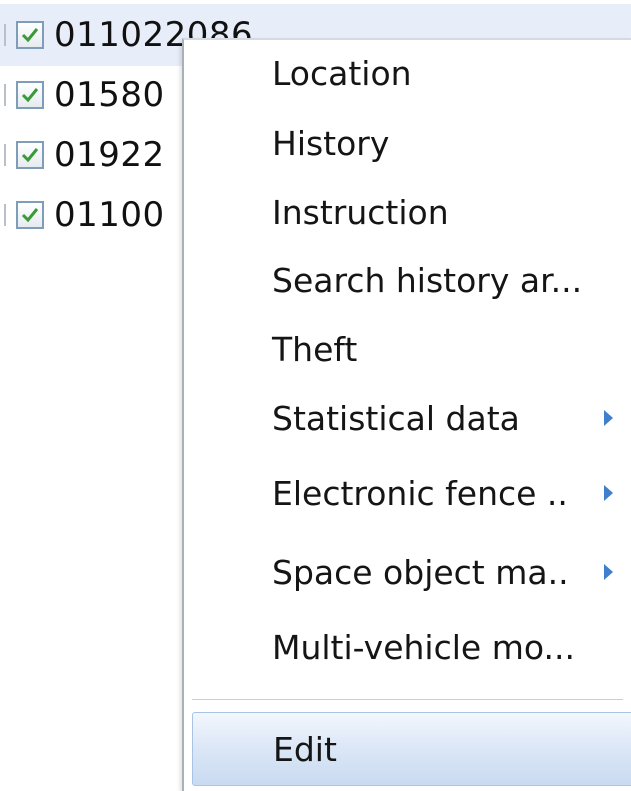 This screenshot has width=631, height=791. Describe the element at coordinates (109, 155) in the screenshot. I see `tree-row-label: 01922` at that location.